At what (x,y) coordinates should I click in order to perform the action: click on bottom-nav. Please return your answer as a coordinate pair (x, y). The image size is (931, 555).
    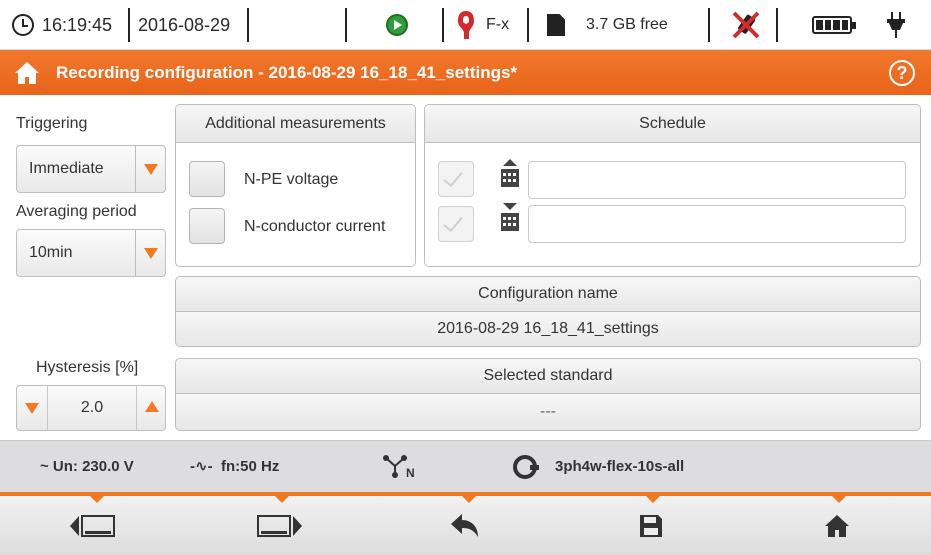
    Looking at the image, I should click on (465, 525).